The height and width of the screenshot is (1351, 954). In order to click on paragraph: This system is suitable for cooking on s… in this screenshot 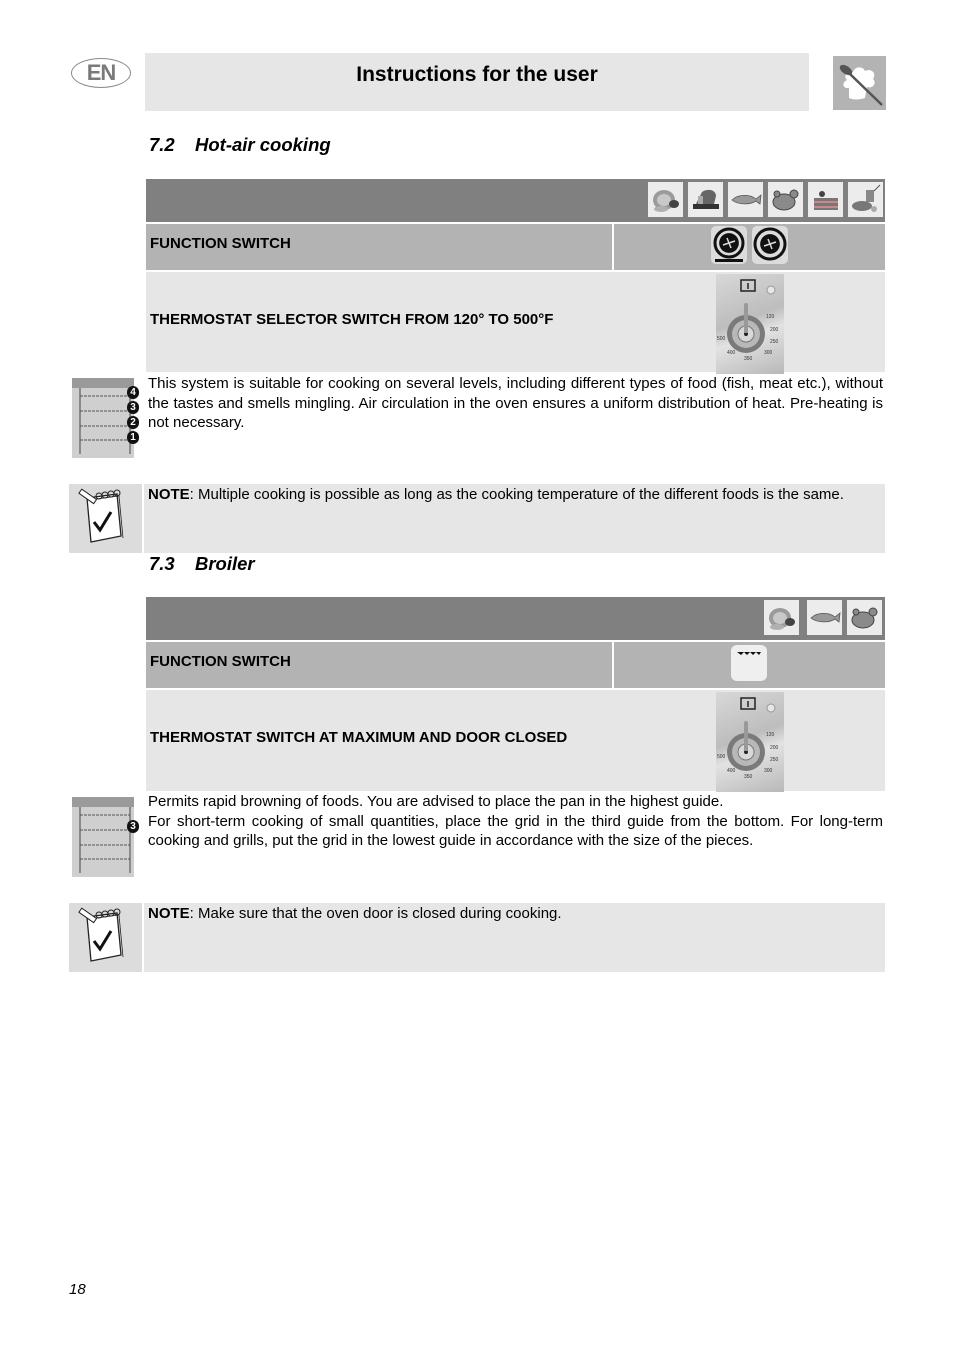, I will do `click(515, 403)`.